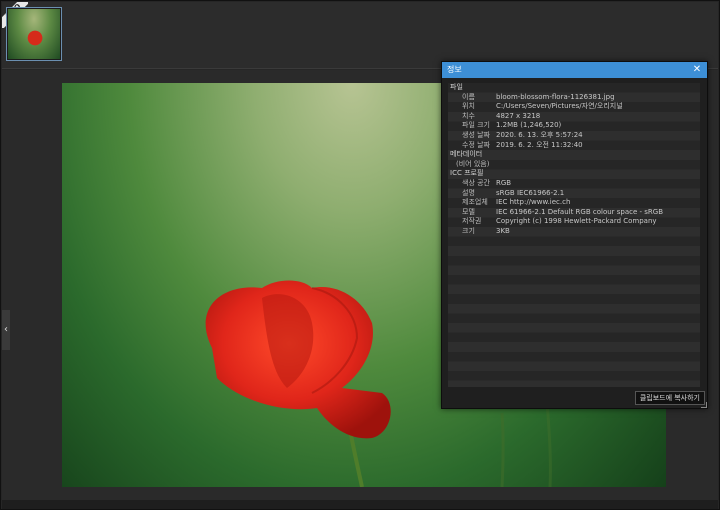  I want to click on thumbnail-image, so click(34, 34).